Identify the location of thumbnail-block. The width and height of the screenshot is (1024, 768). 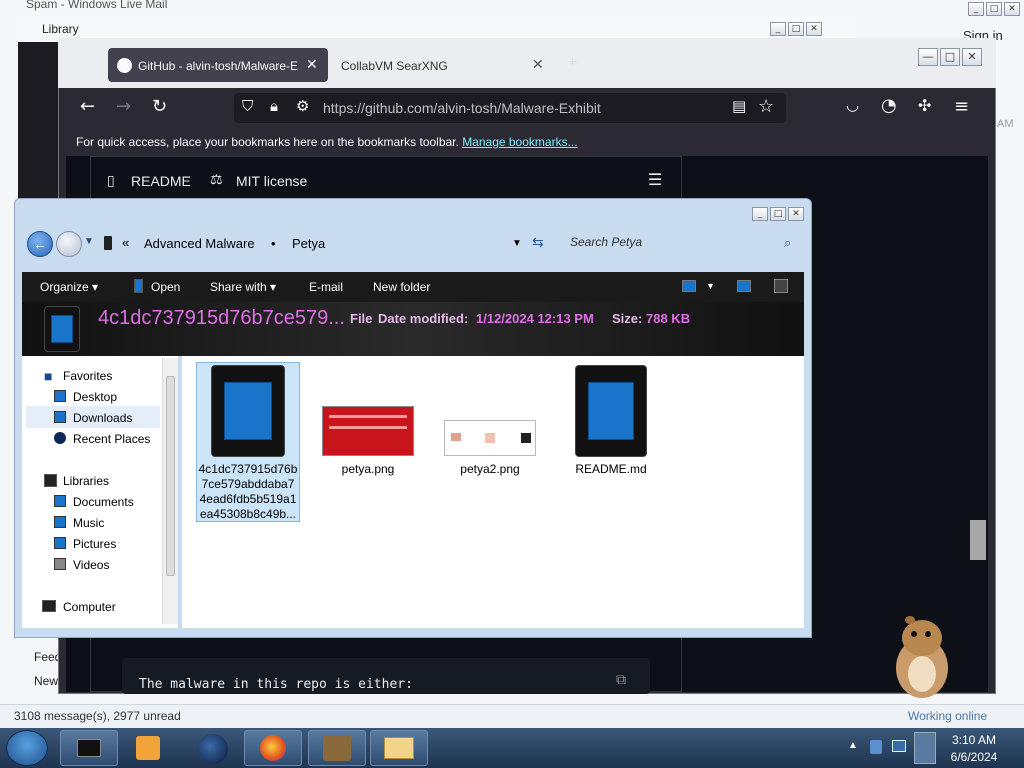
(490, 438).